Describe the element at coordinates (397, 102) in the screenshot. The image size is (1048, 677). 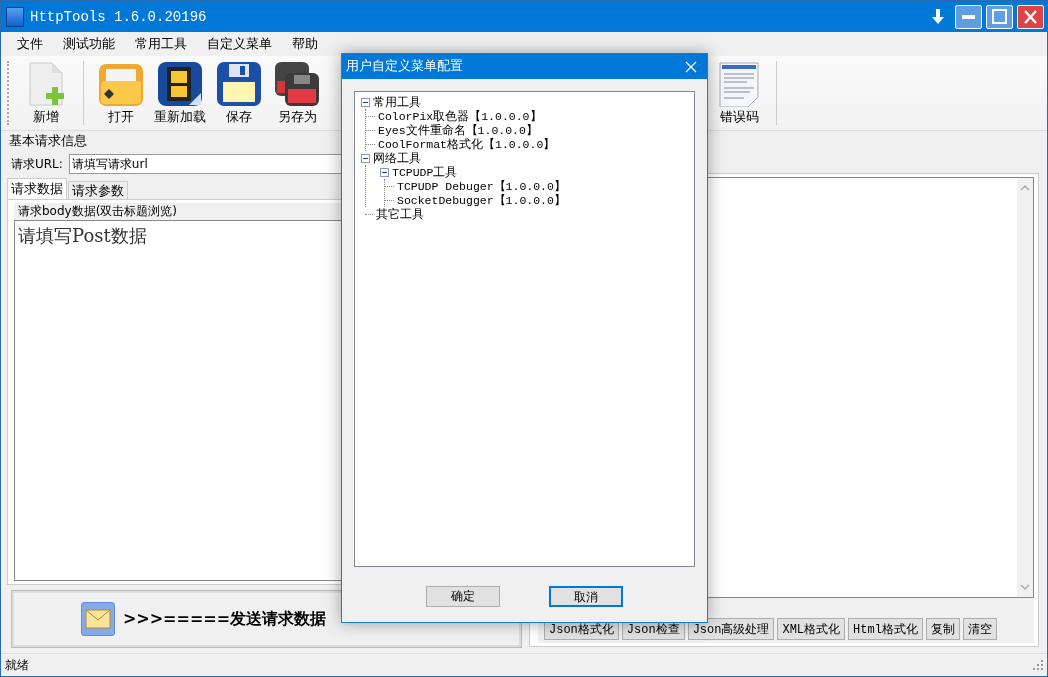
I see `tree-item: 常用工具` at that location.